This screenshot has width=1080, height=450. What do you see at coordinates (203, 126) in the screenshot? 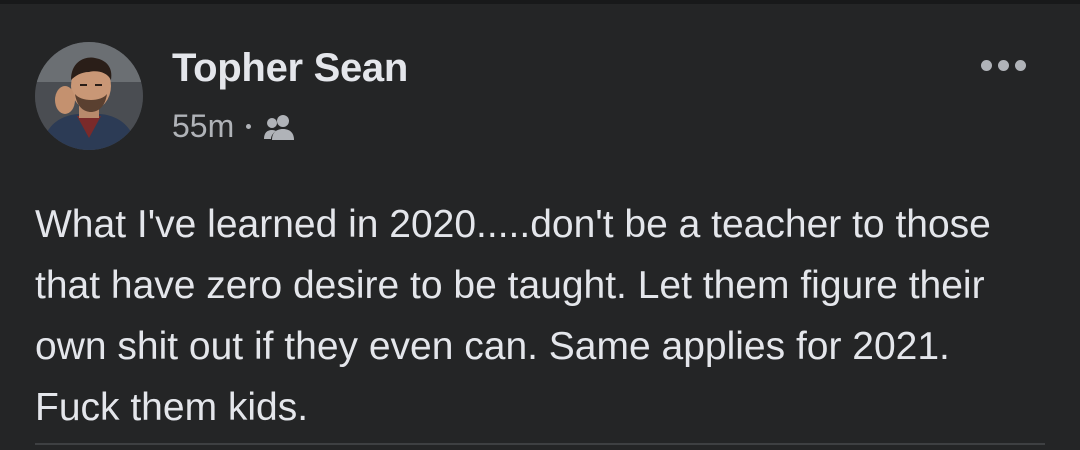
I see `timestamp: 55m` at bounding box center [203, 126].